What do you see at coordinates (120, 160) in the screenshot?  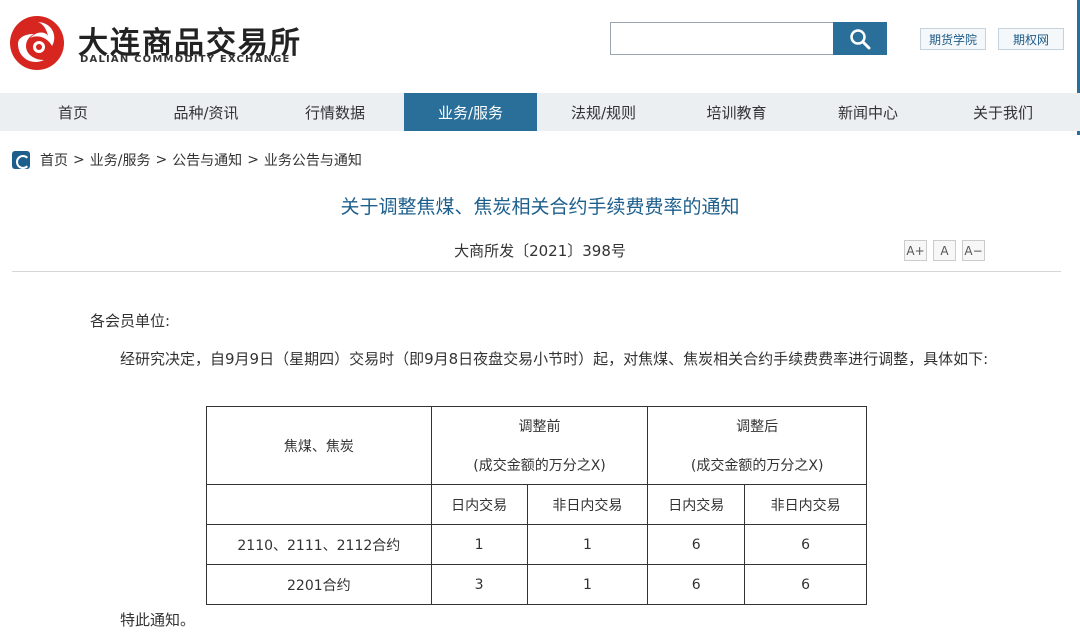 I see `breadcrumb-business: 业务/服务` at bounding box center [120, 160].